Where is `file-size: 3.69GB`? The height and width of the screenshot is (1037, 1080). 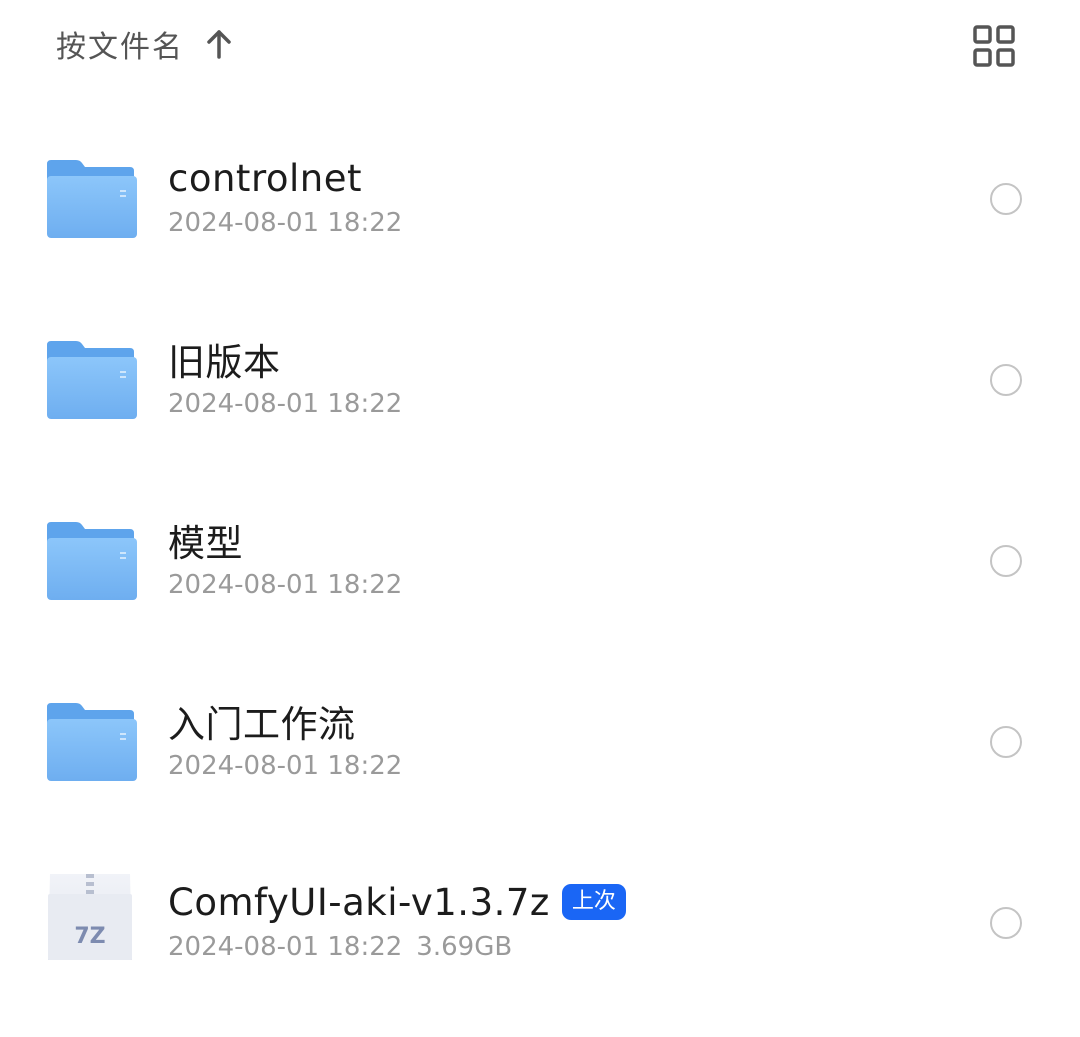
file-size: 3.69GB is located at coordinates (464, 947).